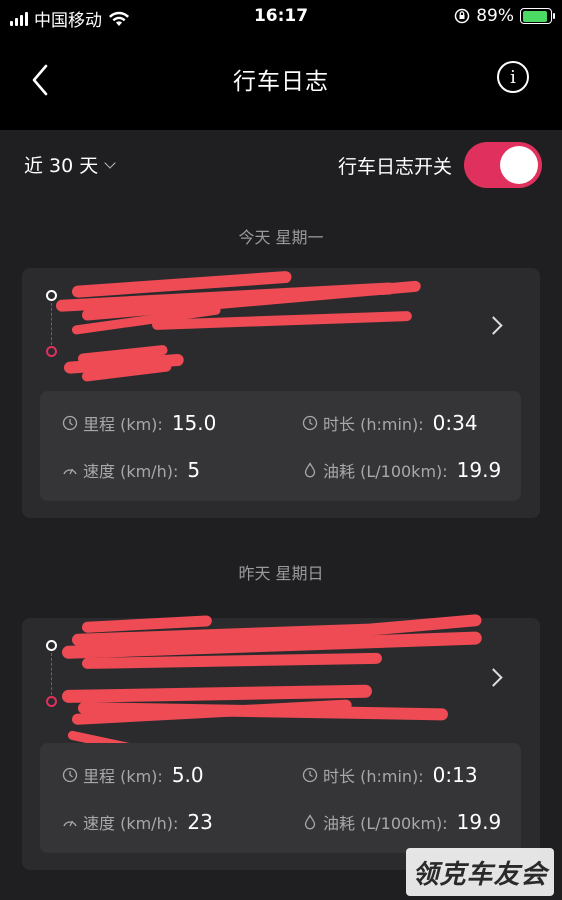  Describe the element at coordinates (455, 423) in the screenshot. I see `stat-value: 0:34` at that location.